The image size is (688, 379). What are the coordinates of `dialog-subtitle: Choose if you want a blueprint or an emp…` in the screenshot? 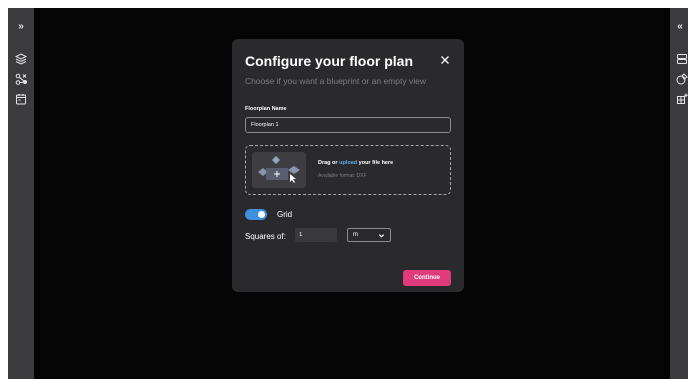 It's located at (335, 81).